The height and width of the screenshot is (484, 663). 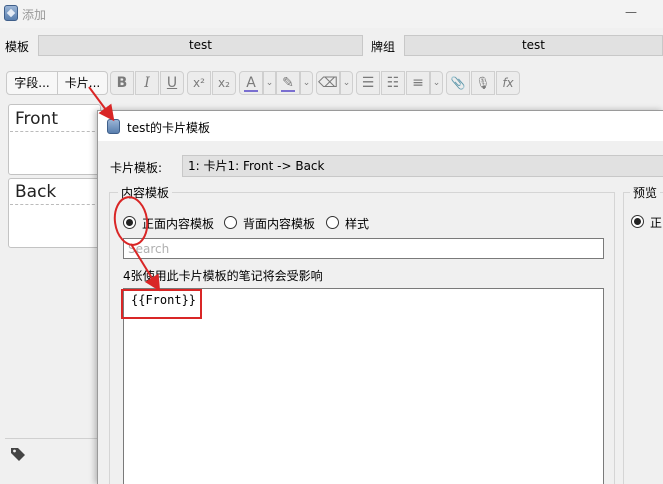 I want to click on underline-button: U, so click(x=172, y=83).